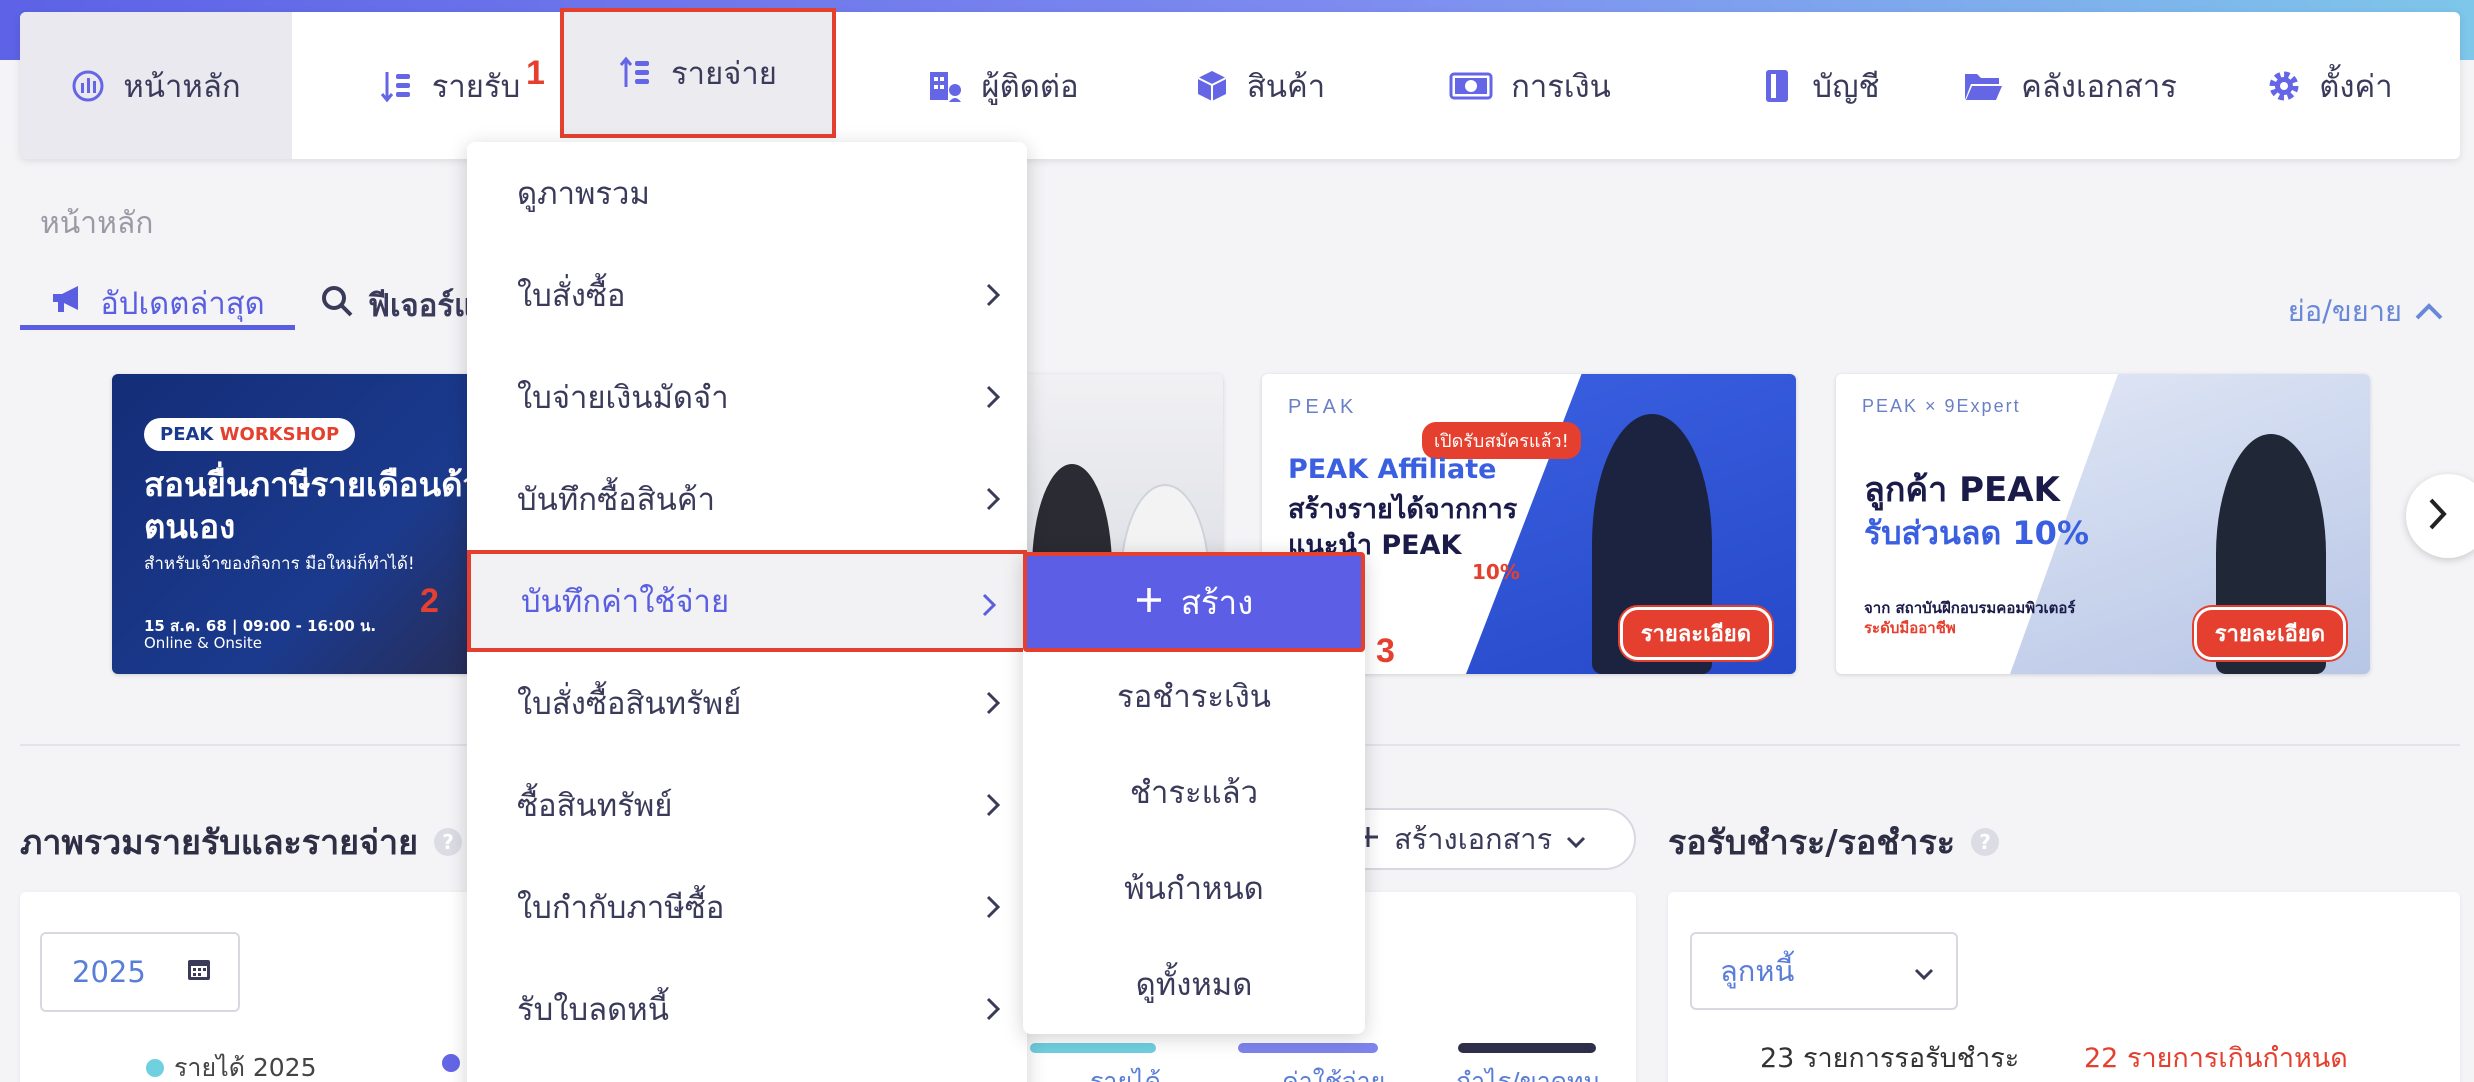 The height and width of the screenshot is (1082, 2474). What do you see at coordinates (429, 601) in the screenshot?
I see `step-marker-2: 2` at bounding box center [429, 601].